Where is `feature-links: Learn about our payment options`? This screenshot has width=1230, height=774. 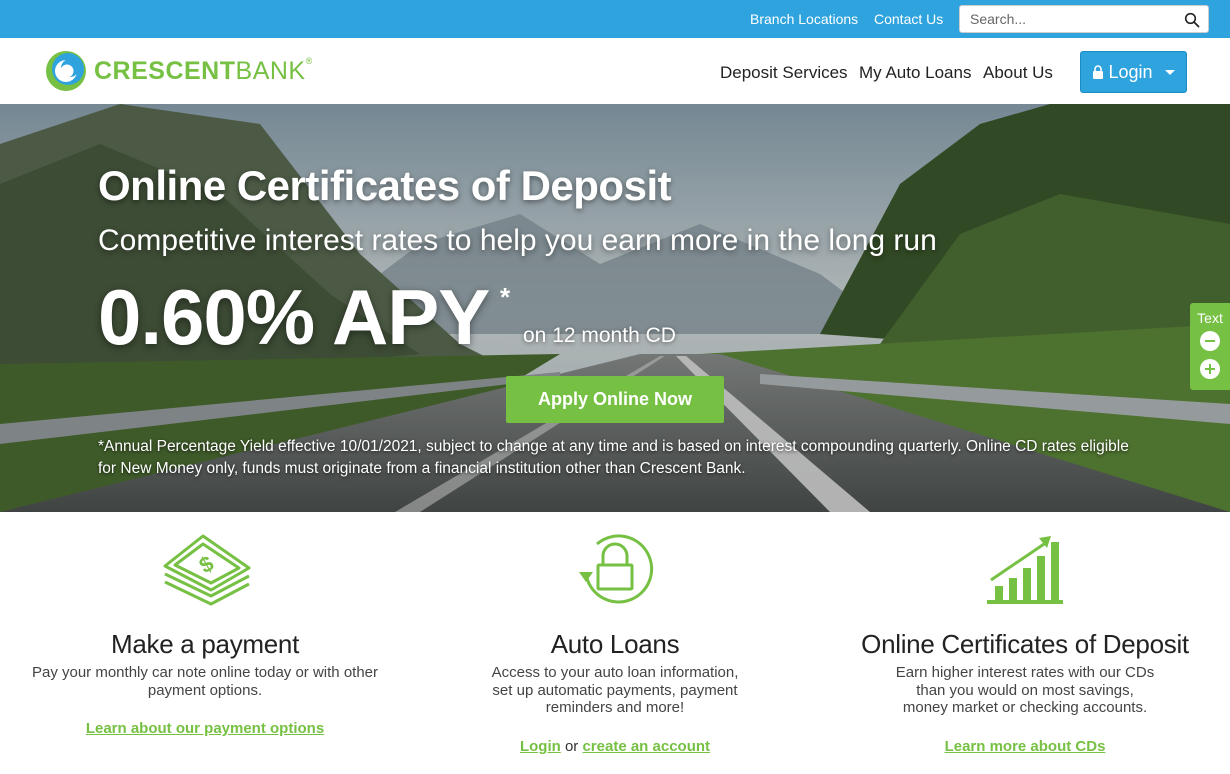 feature-links: Learn about our payment options is located at coordinates (205, 728).